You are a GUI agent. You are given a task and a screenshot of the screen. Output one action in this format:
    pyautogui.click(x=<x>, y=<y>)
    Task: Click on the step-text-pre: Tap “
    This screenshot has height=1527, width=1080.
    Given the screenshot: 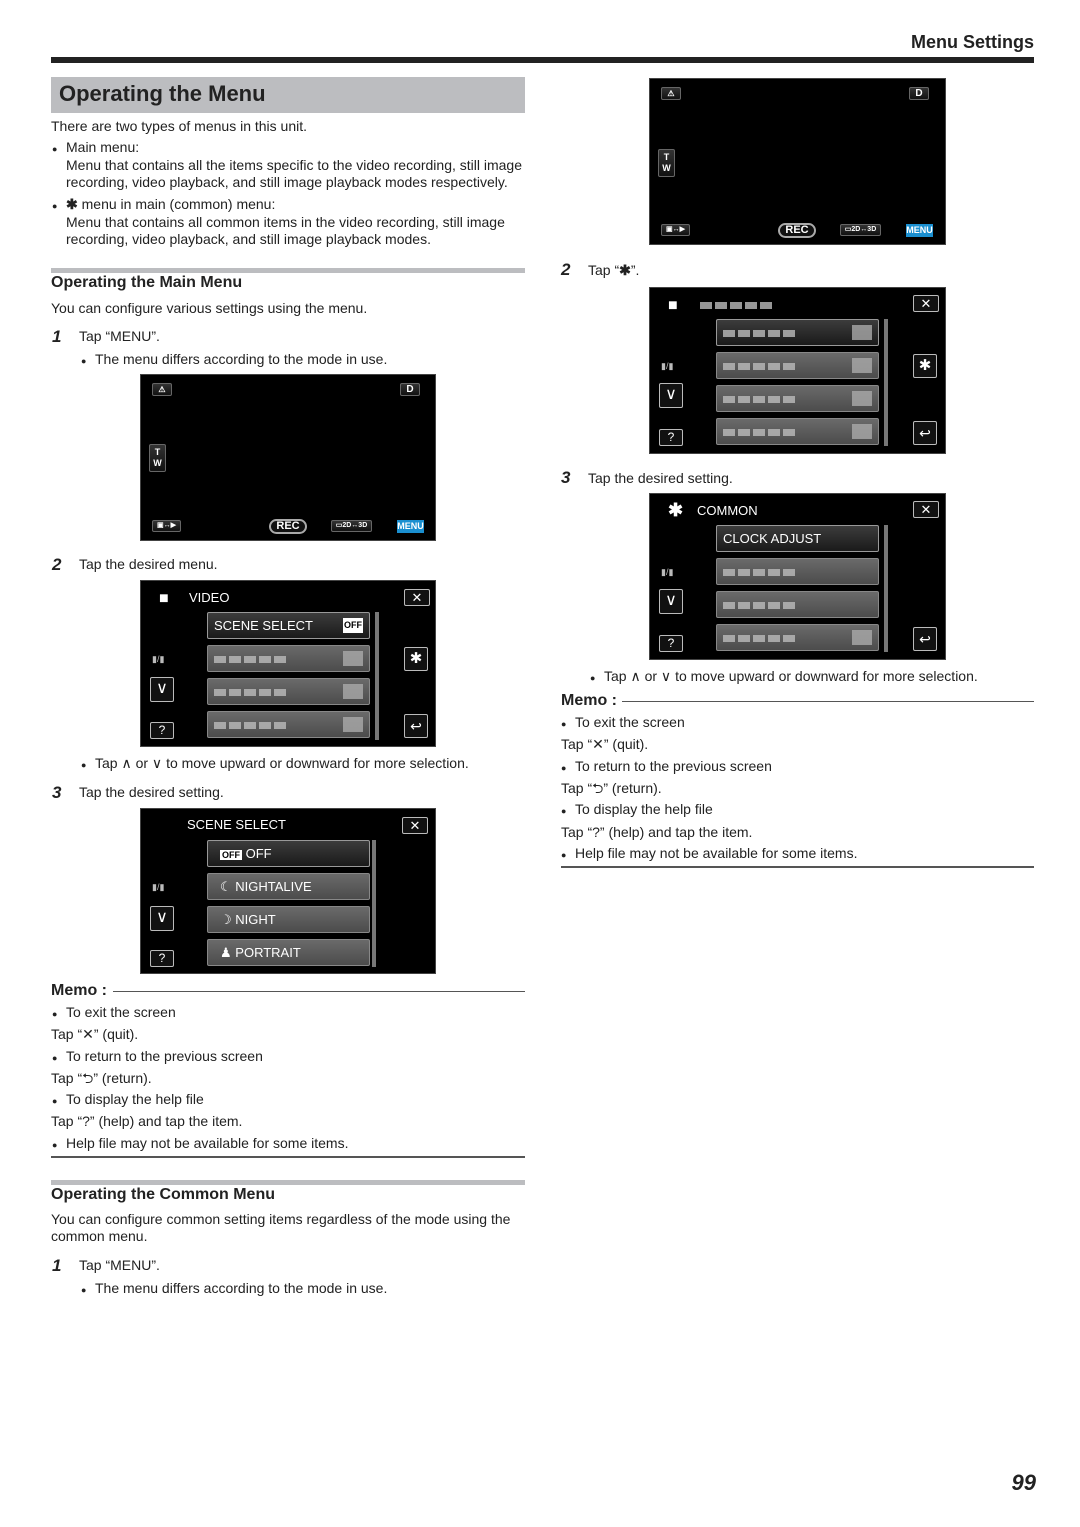 What is the action you would take?
    pyautogui.click(x=604, y=270)
    